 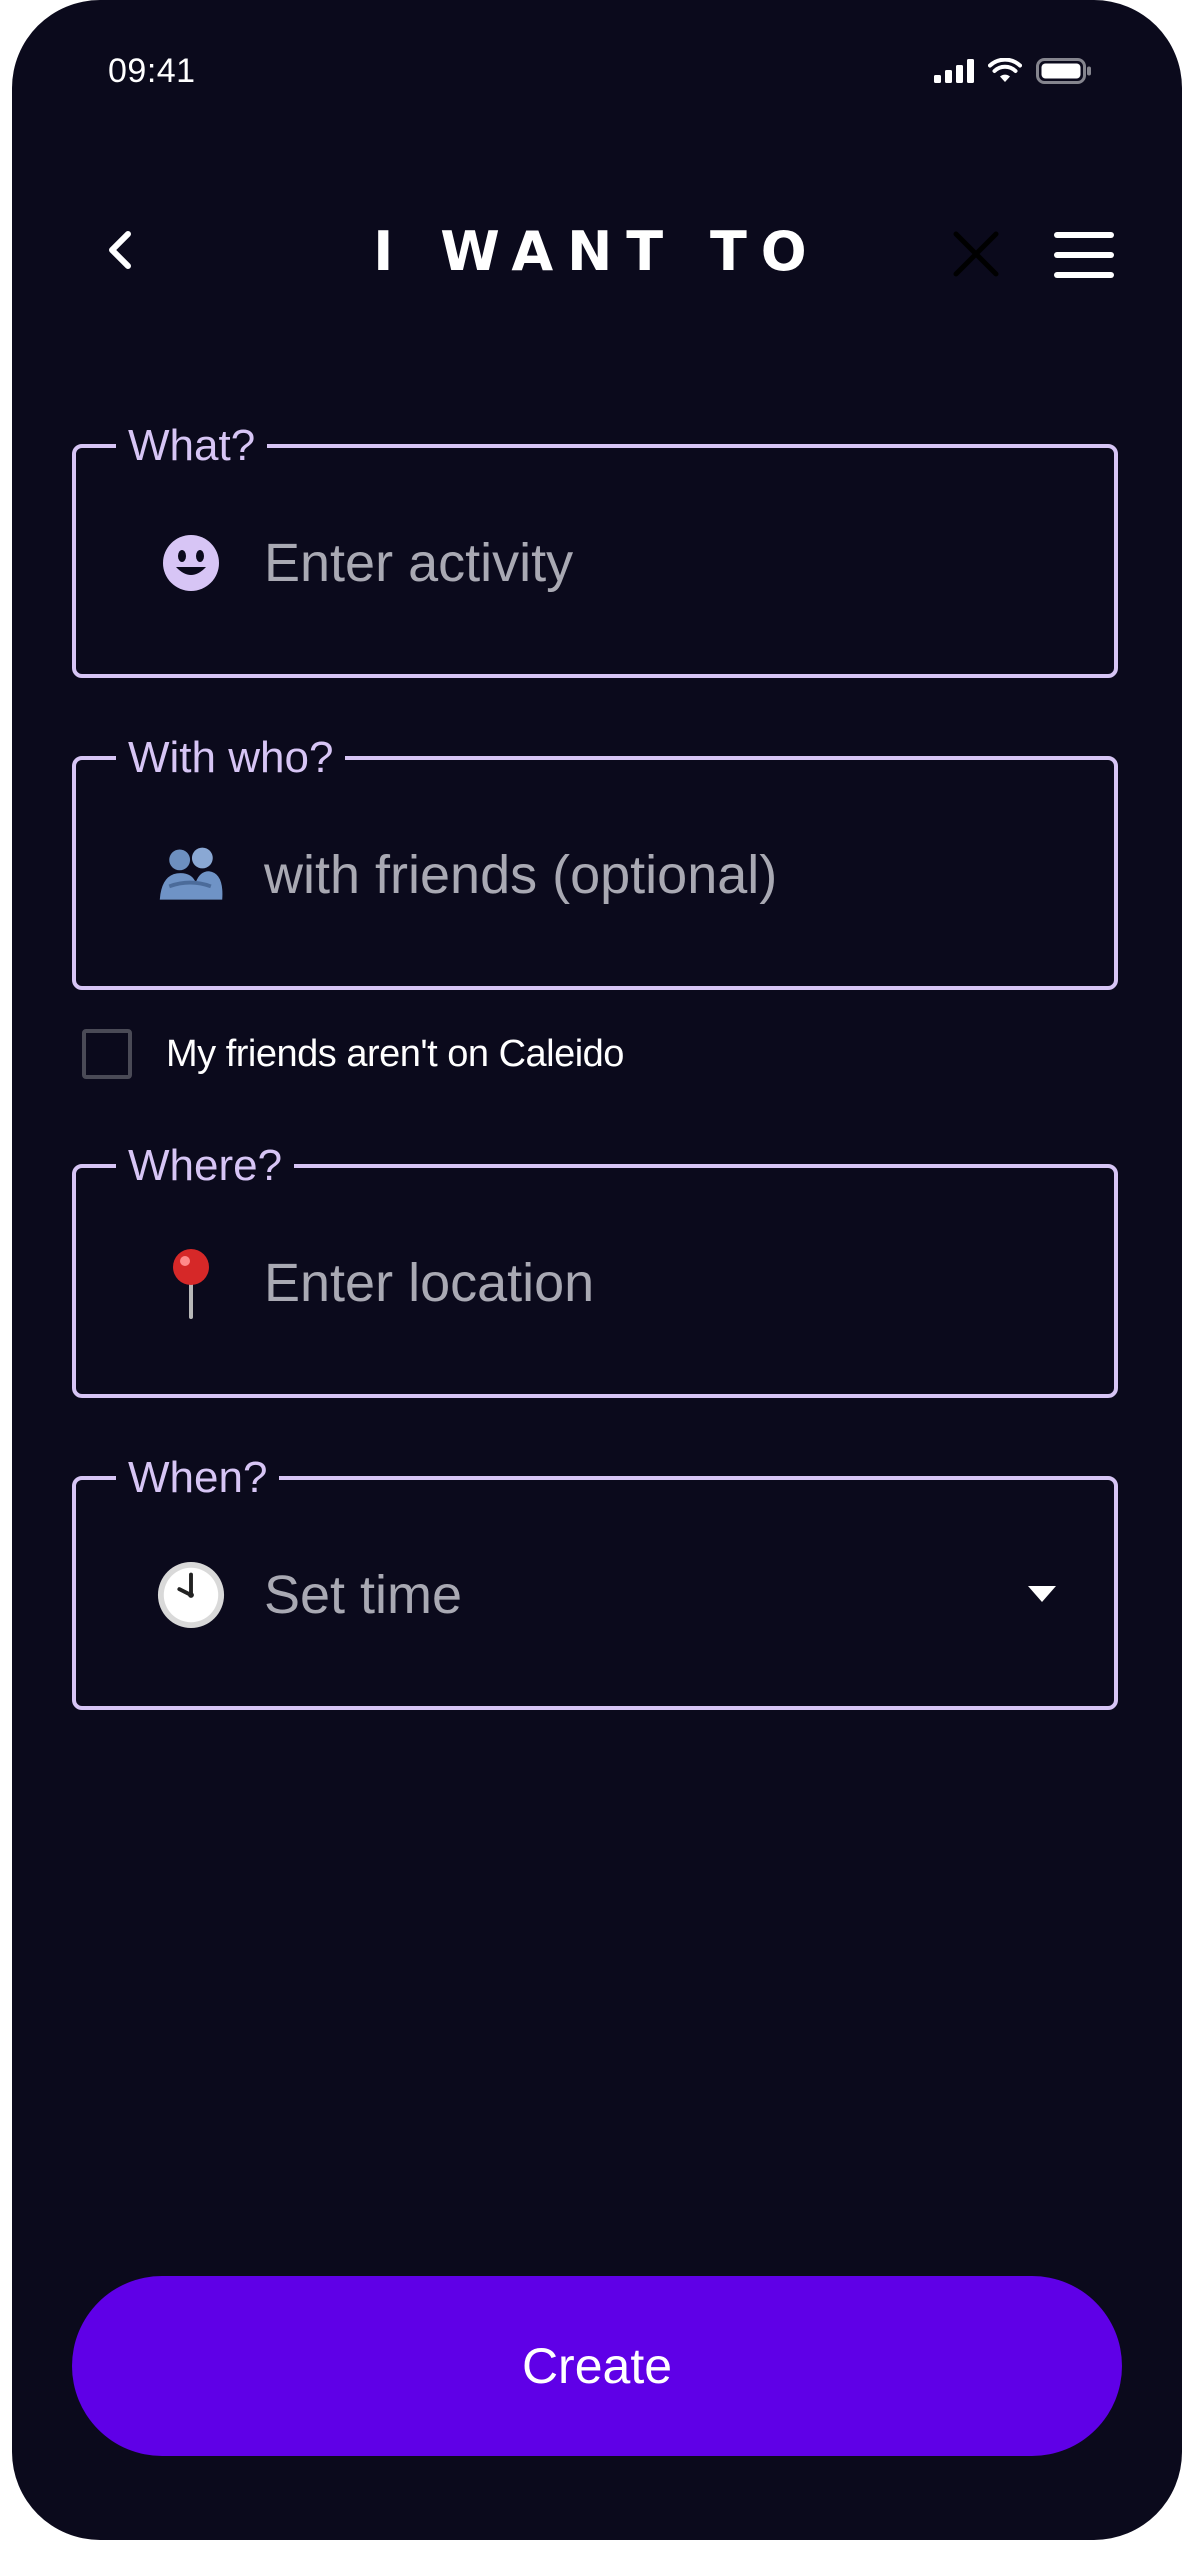 What do you see at coordinates (191, 563) in the screenshot?
I see `smiley-face-icon` at bounding box center [191, 563].